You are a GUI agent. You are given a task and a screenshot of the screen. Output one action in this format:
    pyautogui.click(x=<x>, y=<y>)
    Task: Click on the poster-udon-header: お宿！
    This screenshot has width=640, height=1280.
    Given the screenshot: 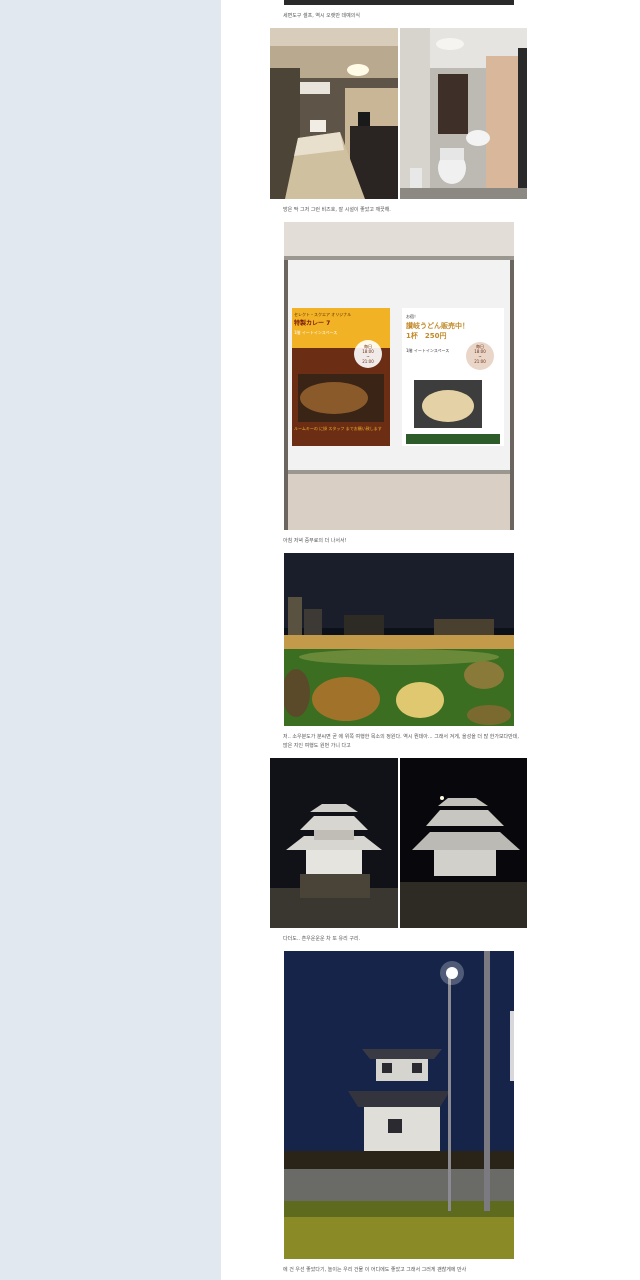 What is the action you would take?
    pyautogui.click(x=412, y=316)
    